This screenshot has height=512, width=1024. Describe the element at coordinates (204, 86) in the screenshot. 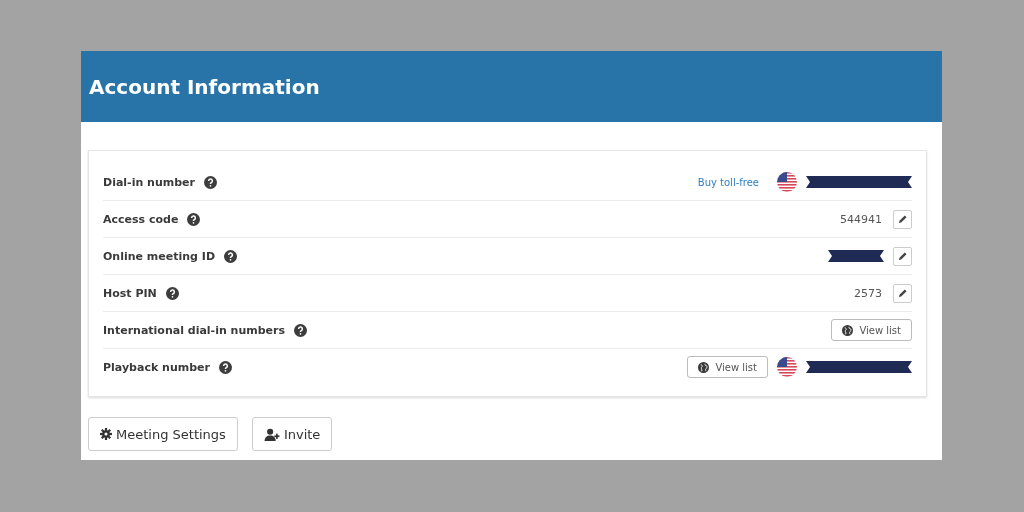

I see `page-title: Account Information` at that location.